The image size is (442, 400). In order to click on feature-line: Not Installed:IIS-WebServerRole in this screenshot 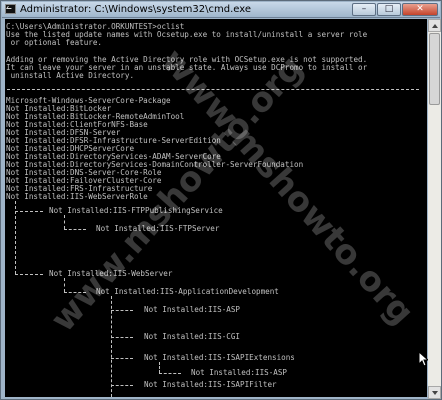, I will do `click(77, 196)`.